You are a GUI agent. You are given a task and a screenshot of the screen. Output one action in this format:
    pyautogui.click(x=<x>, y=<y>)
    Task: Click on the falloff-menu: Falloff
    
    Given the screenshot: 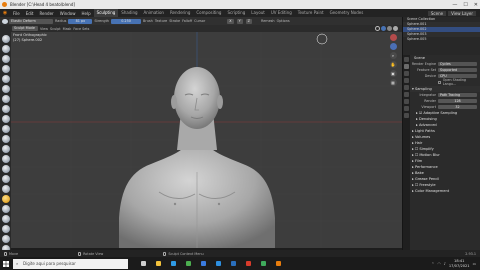 What is the action you would take?
    pyautogui.click(x=187, y=21)
    